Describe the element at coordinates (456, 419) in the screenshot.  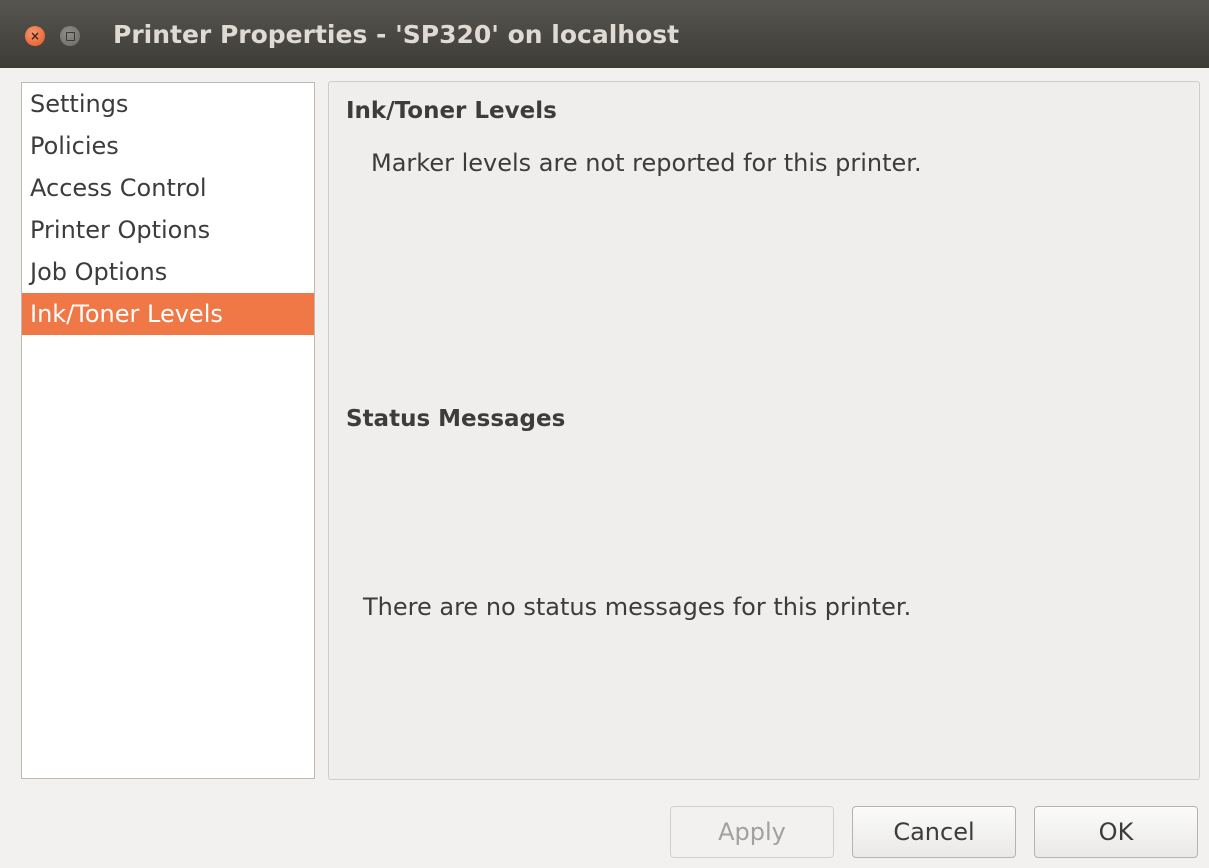
I see `status-messages-heading: Status Messages` at that location.